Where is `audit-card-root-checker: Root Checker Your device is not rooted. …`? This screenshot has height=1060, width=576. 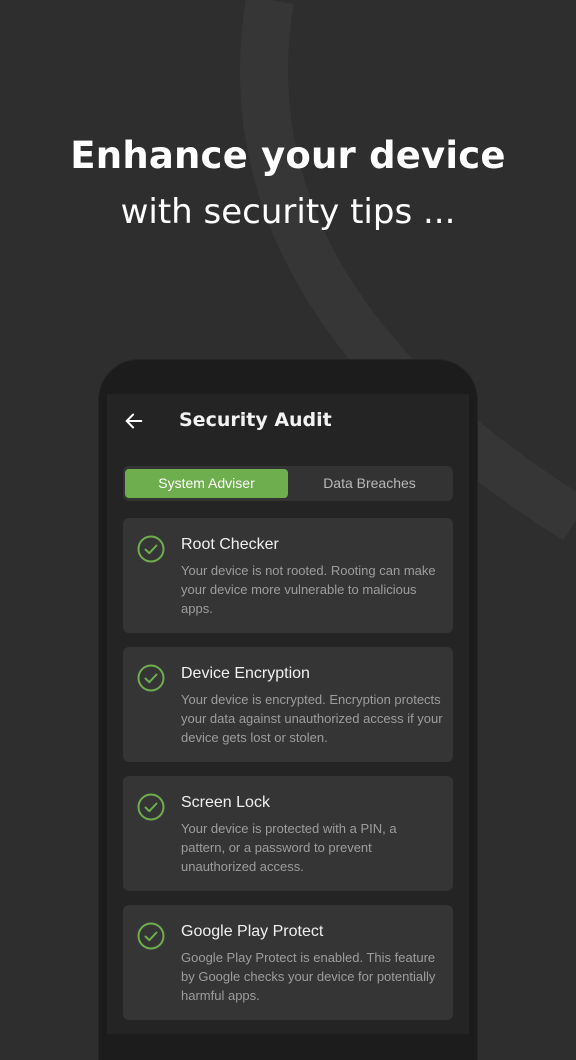
audit-card-root-checker: Root Checker Your device is not rooted. … is located at coordinates (288, 575).